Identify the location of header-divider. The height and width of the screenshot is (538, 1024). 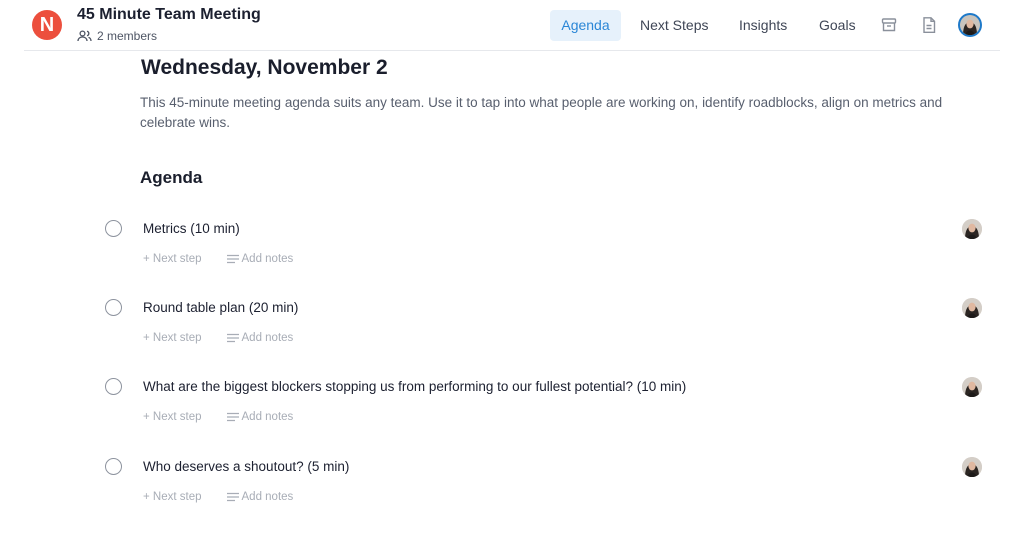
(512, 50).